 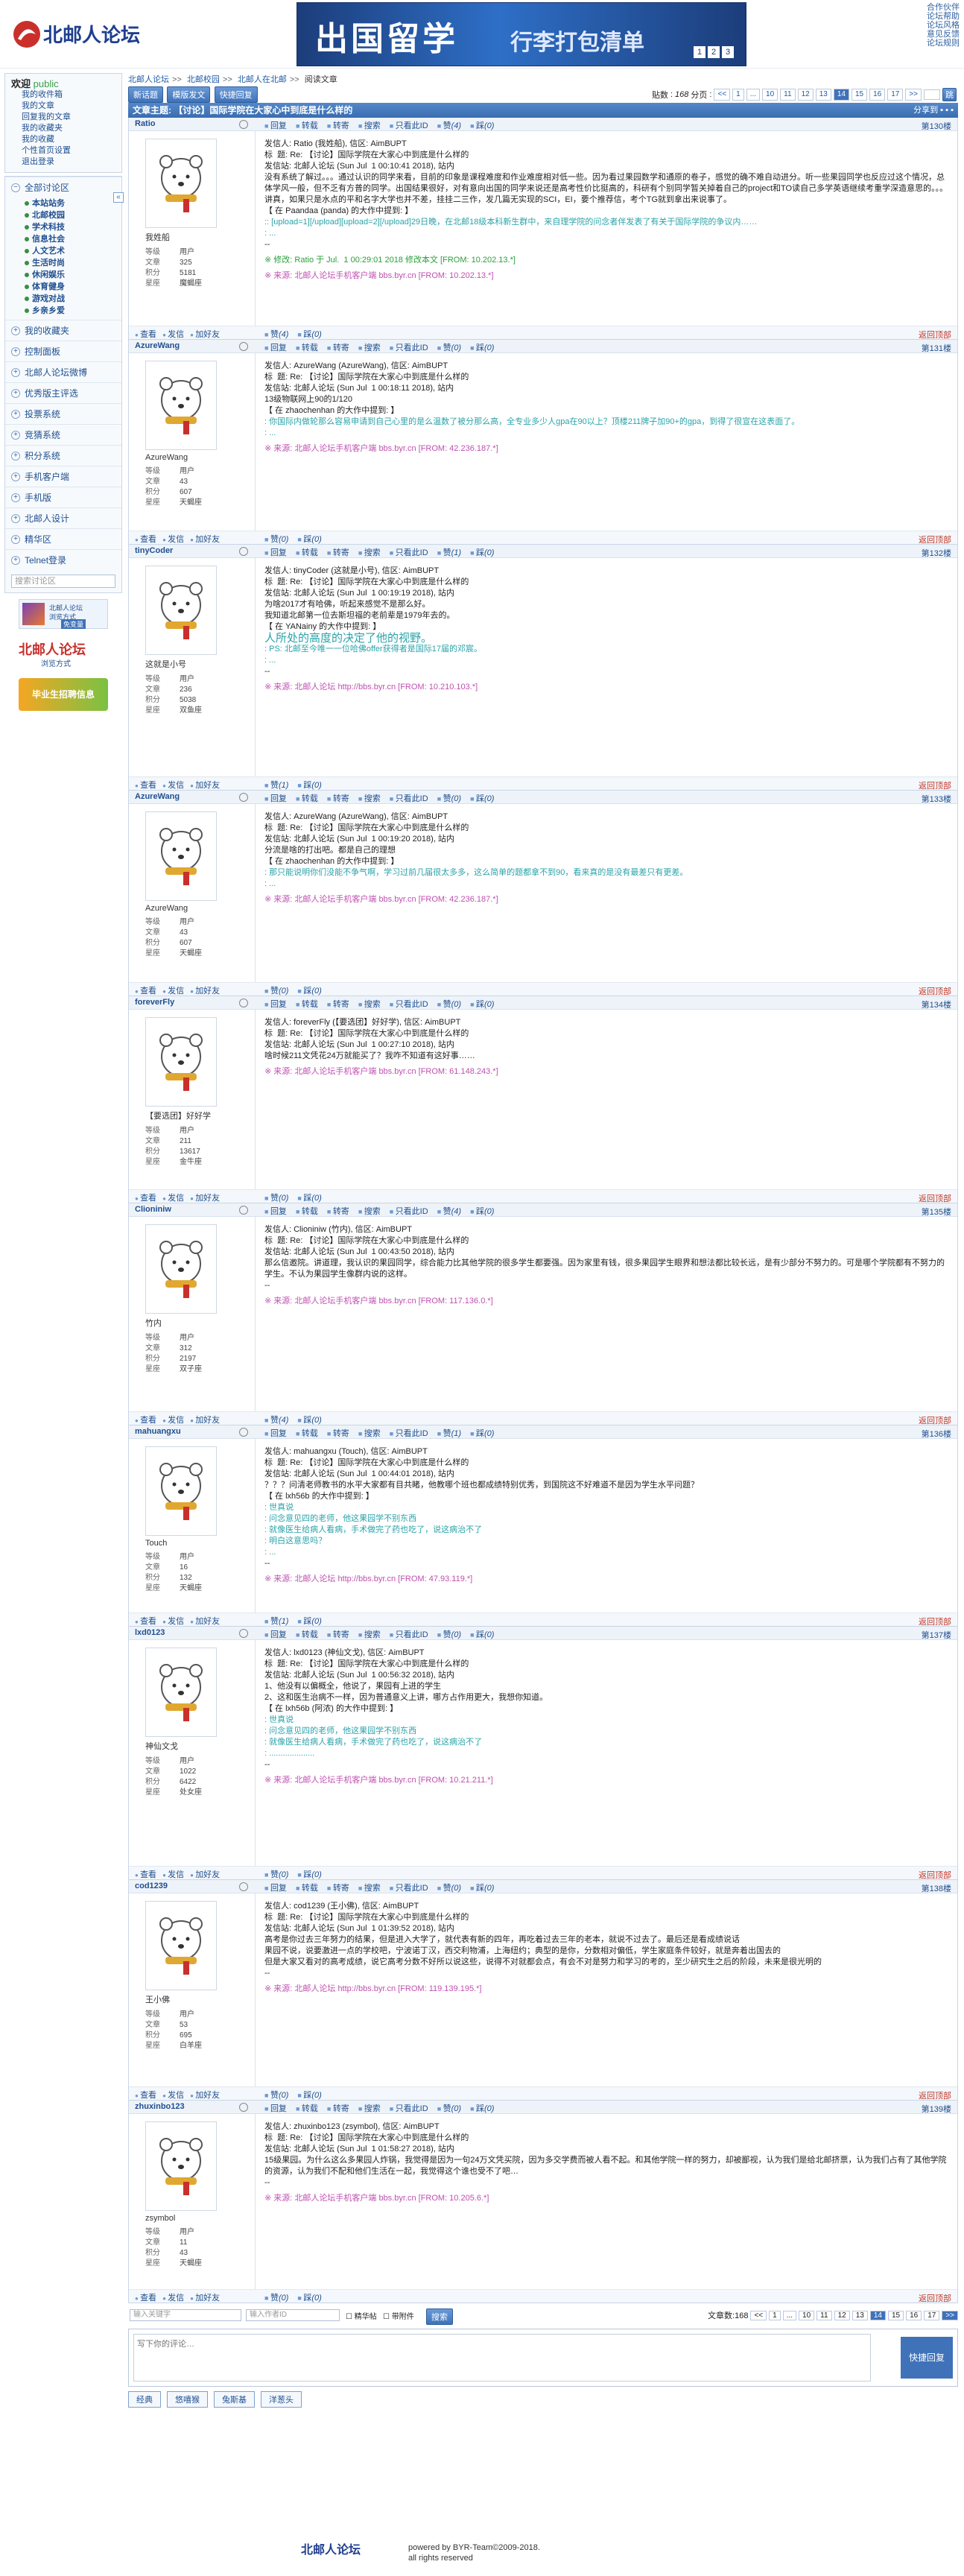 What do you see at coordinates (63, 150) in the screenshot?
I see `user-menu-item: 个性首页设置` at bounding box center [63, 150].